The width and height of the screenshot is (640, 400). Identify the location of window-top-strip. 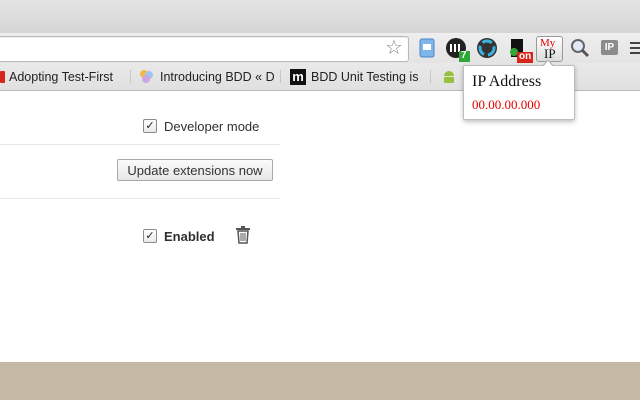
(320, 16).